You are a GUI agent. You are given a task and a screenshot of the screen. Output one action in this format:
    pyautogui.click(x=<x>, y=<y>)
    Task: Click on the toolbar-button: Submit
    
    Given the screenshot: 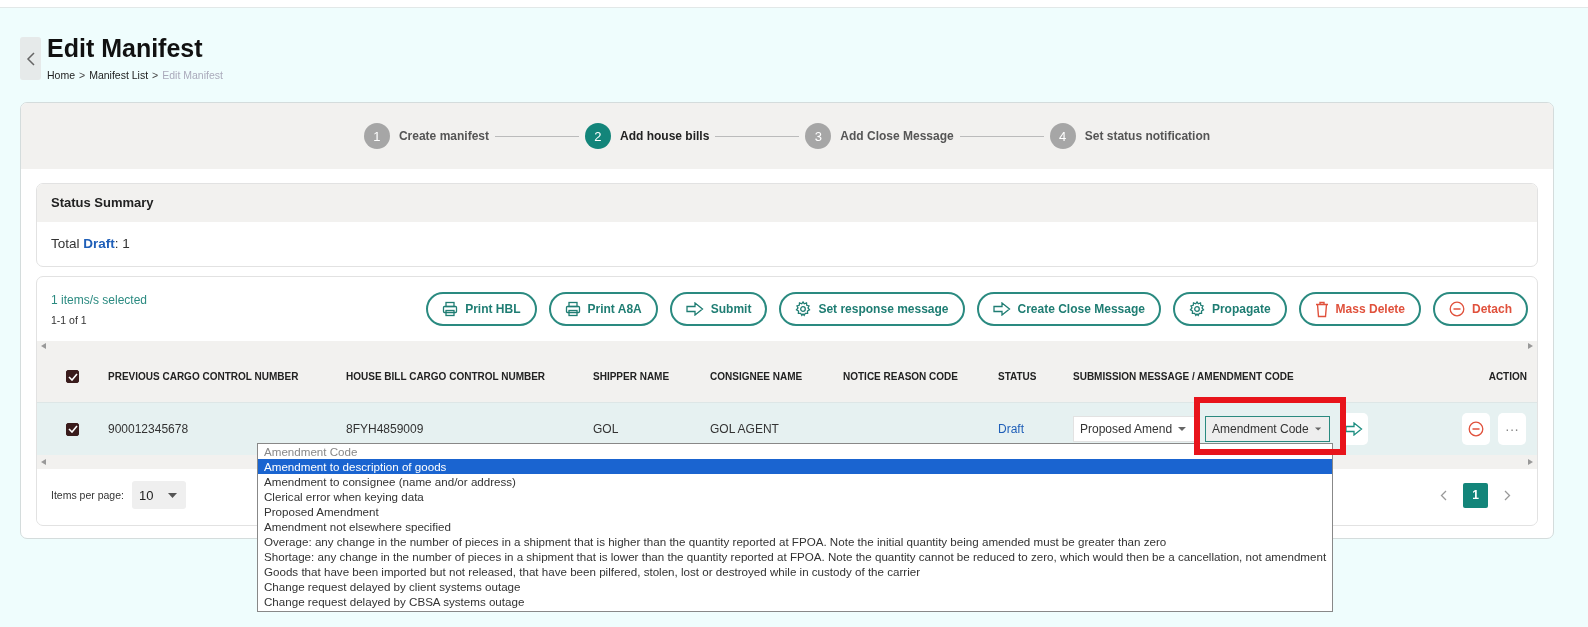 What is the action you would take?
    pyautogui.click(x=718, y=309)
    